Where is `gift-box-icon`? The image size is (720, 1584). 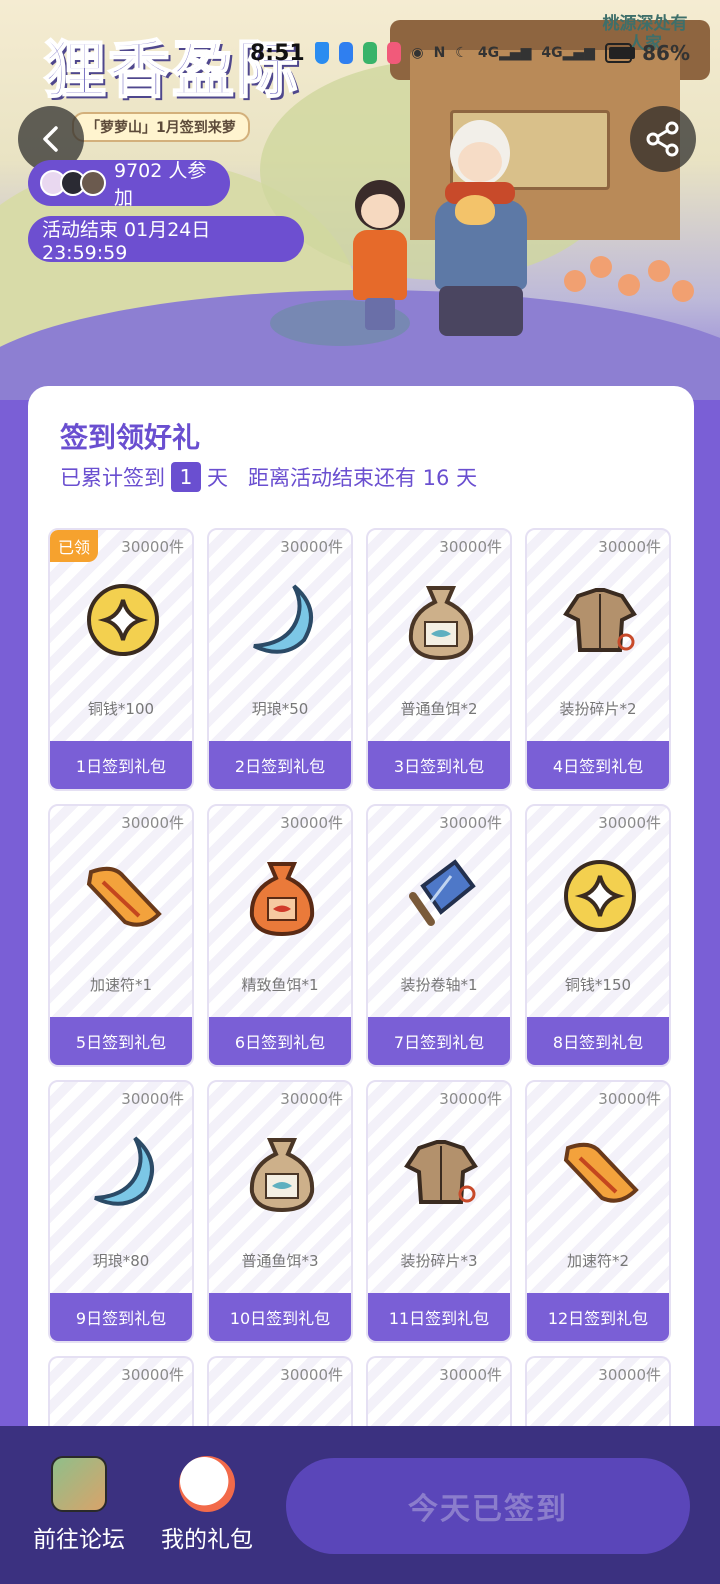 gift-box-icon is located at coordinates (207, 1484).